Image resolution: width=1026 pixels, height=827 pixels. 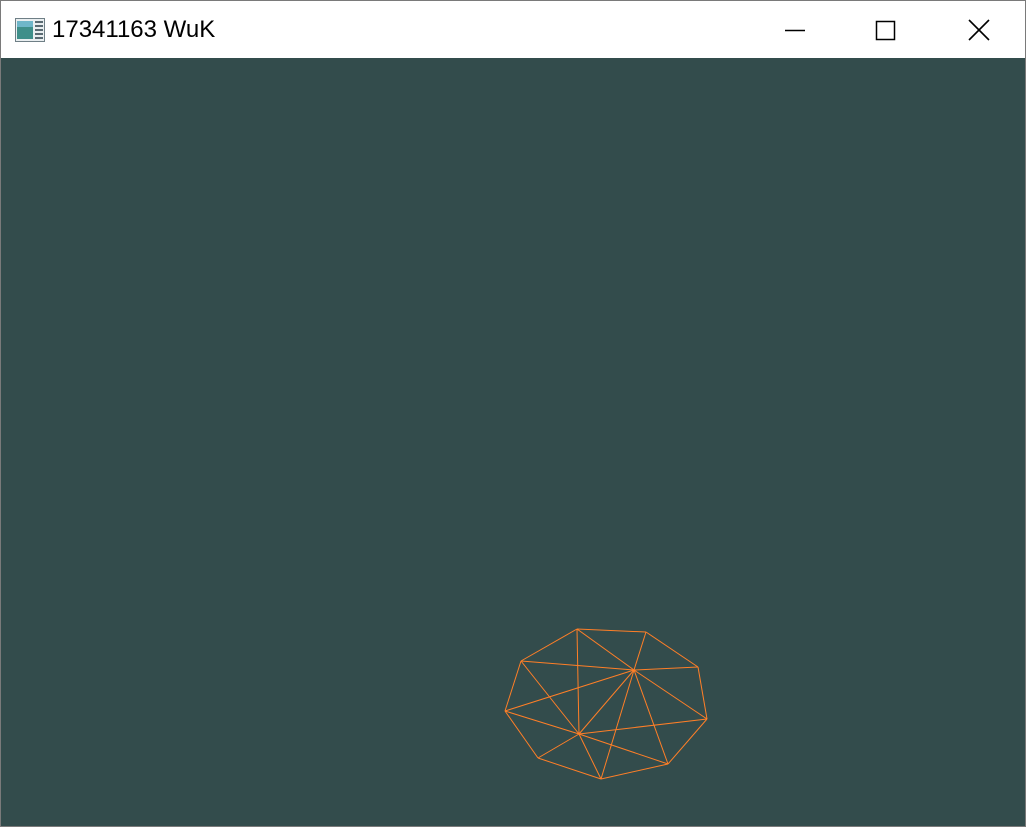 I want to click on close-icon, so click(x=979, y=30).